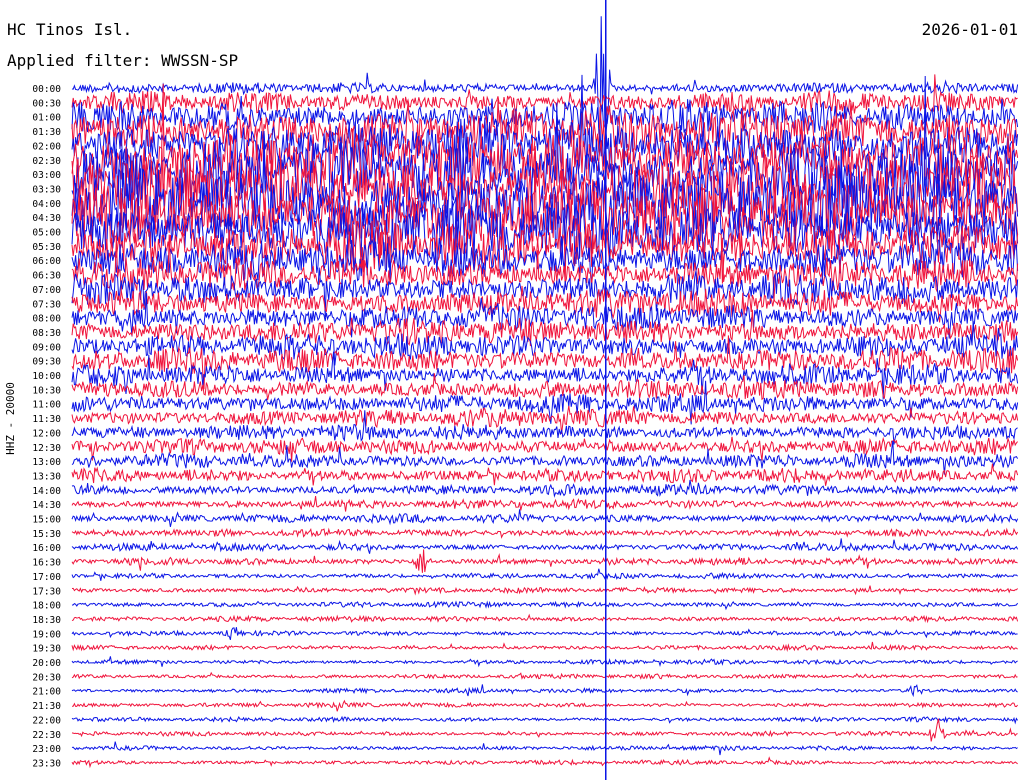 The width and height of the screenshot is (1024, 780). I want to click on row-time-label: 18:00, so click(46, 606).